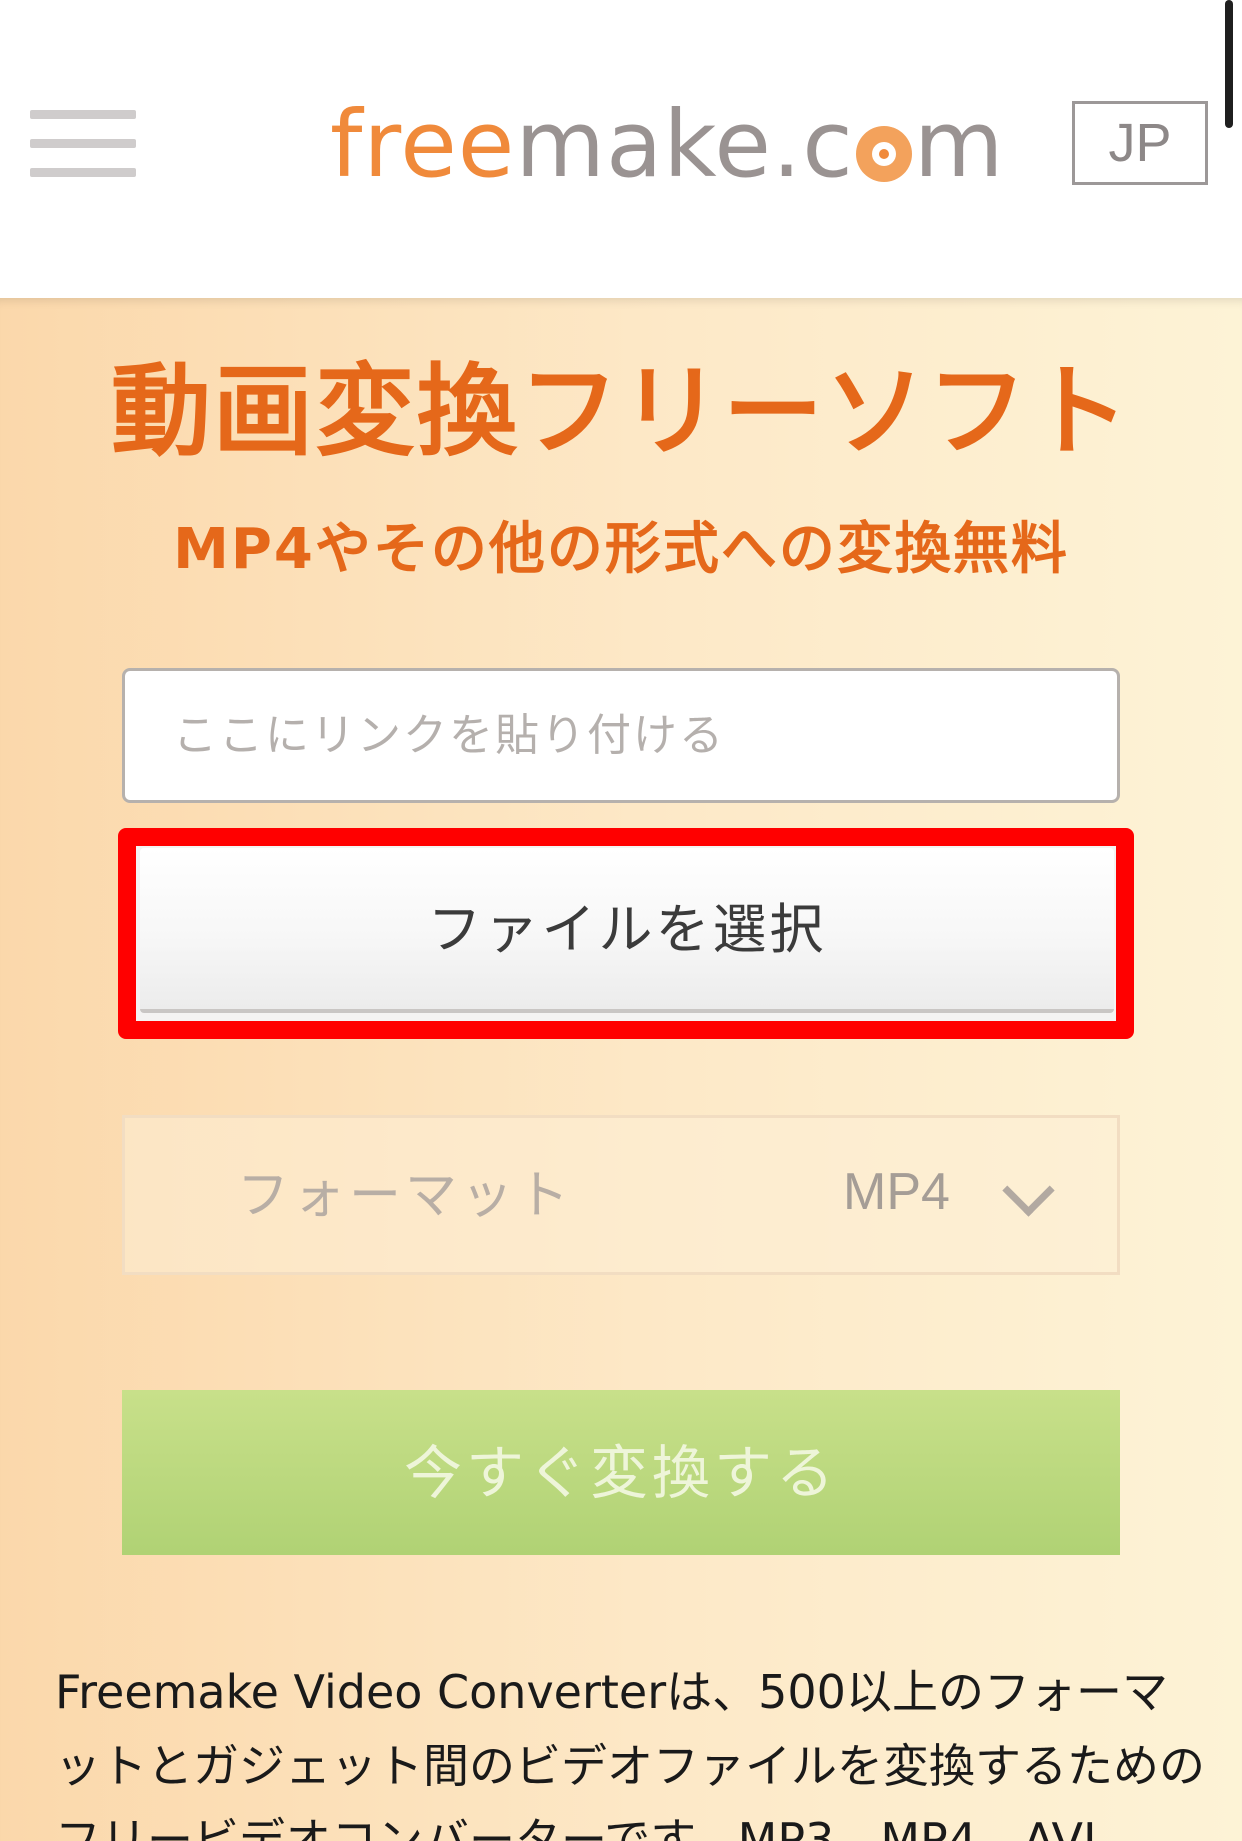 This screenshot has width=1242, height=1841. What do you see at coordinates (621, 411) in the screenshot?
I see `page-title: 動画変換フリーソフト` at bounding box center [621, 411].